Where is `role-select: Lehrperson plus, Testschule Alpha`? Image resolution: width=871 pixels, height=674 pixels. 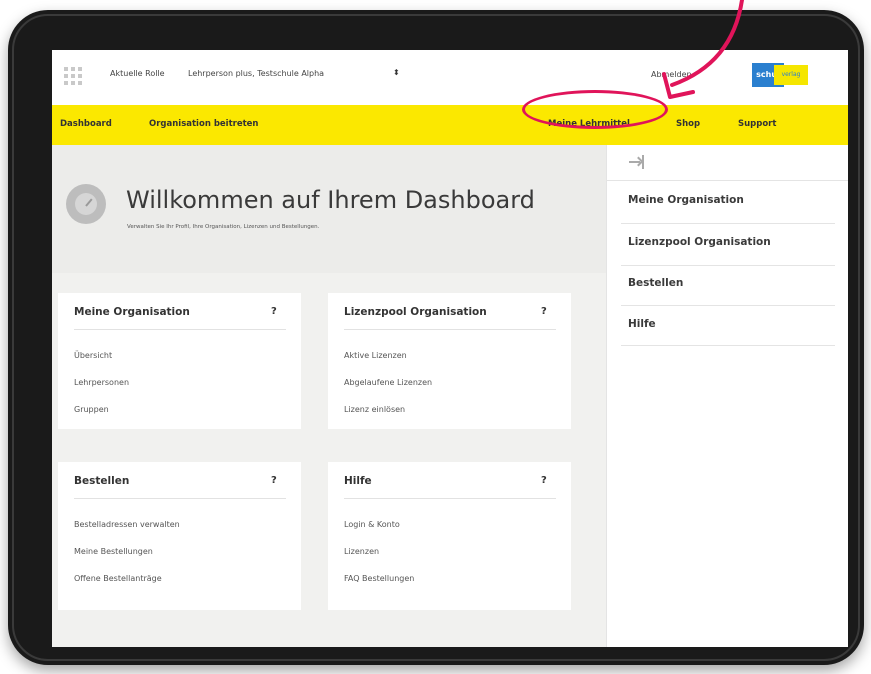 role-select: Lehrperson plus, Testschule Alpha is located at coordinates (256, 73).